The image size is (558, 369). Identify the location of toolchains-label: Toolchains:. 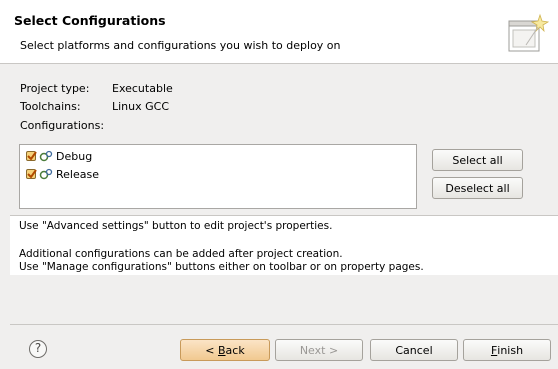
(50, 106).